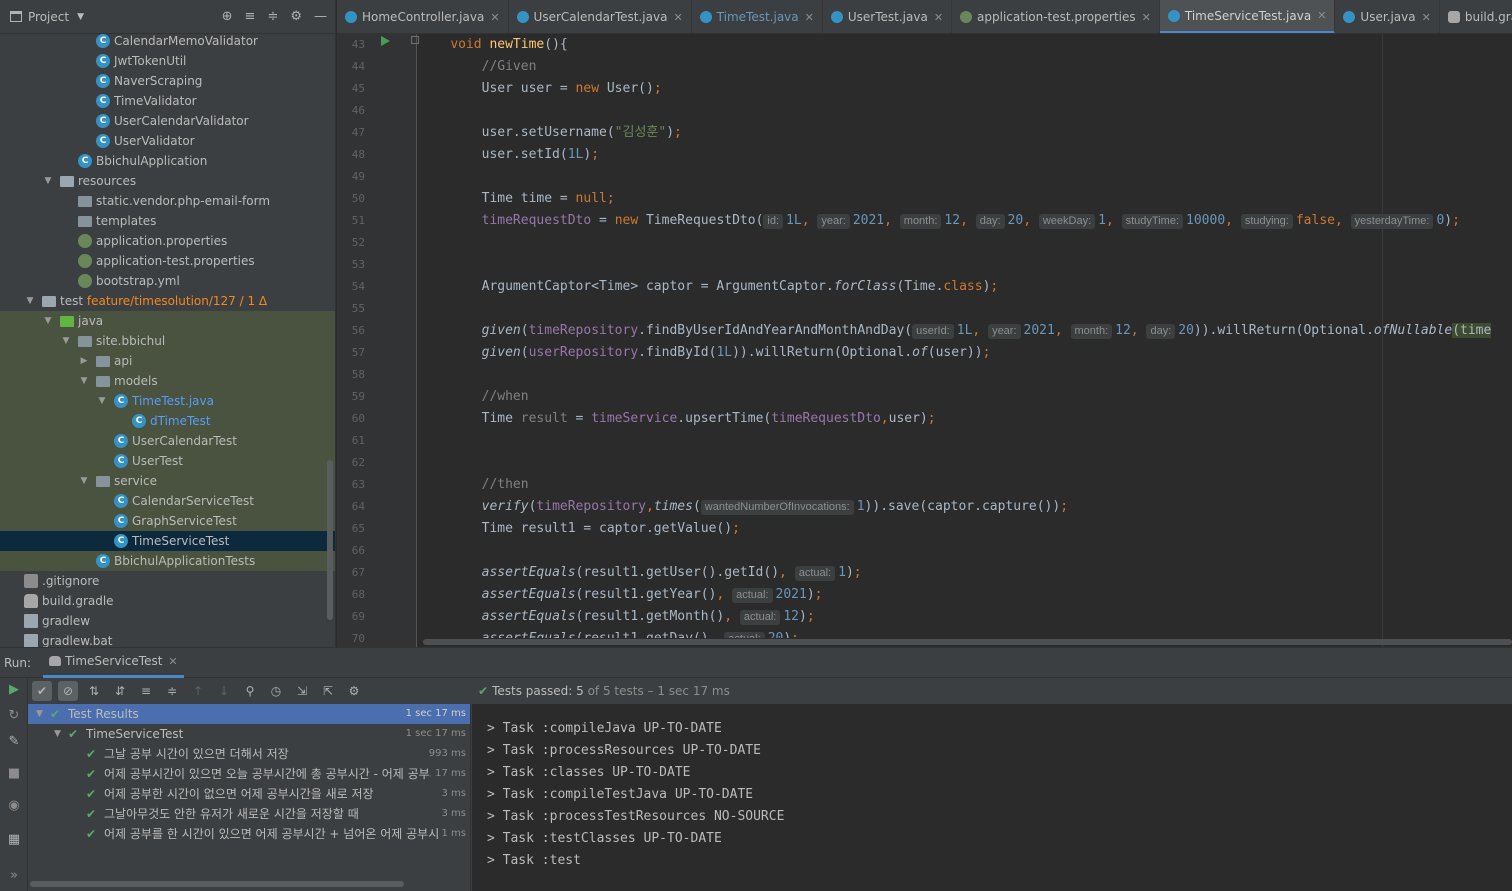 The image size is (1512, 891). Describe the element at coordinates (14, 840) in the screenshot. I see `layout-icon: ▦` at that location.